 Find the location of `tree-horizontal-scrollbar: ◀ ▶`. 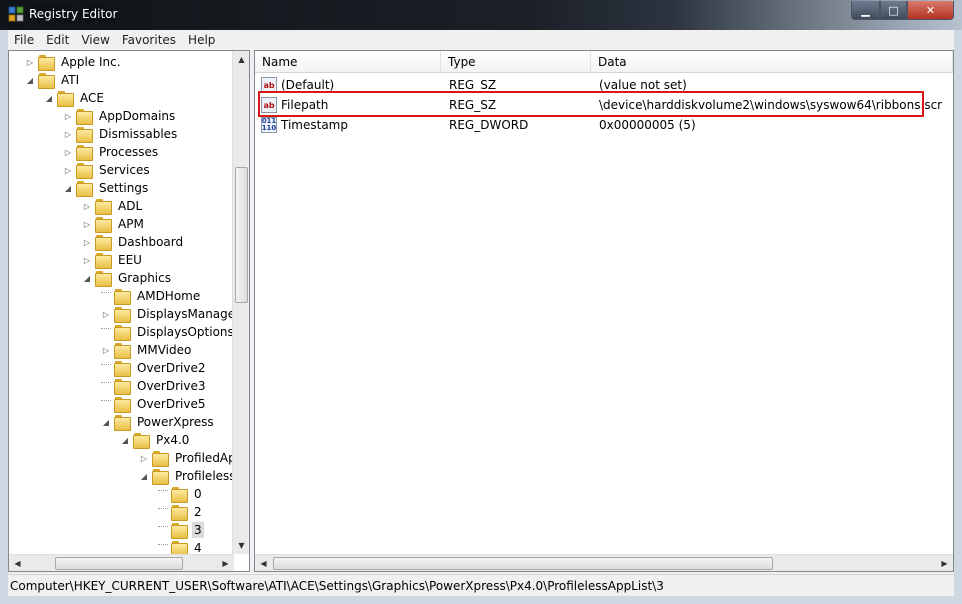

tree-horizontal-scrollbar: ◀ ▶ is located at coordinates (121, 562).